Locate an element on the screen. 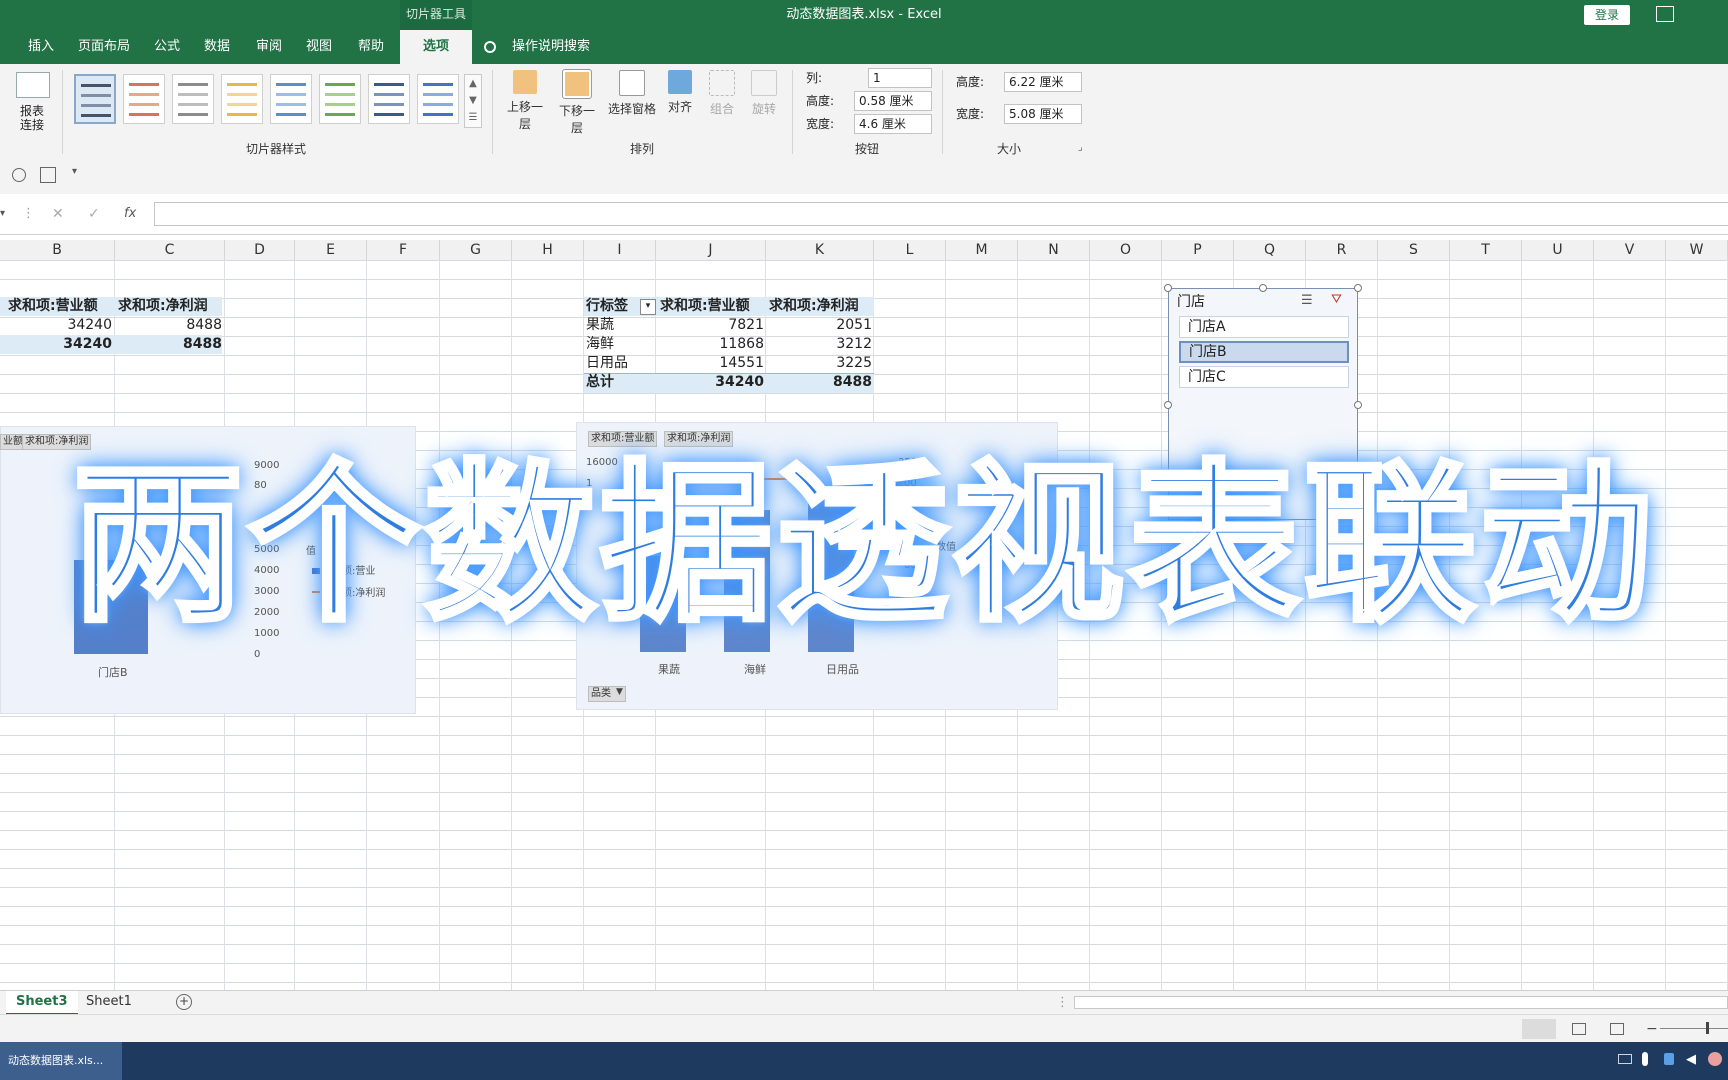 This screenshot has height=1080, width=1728. group-button: 组合 is located at coordinates (722, 105).